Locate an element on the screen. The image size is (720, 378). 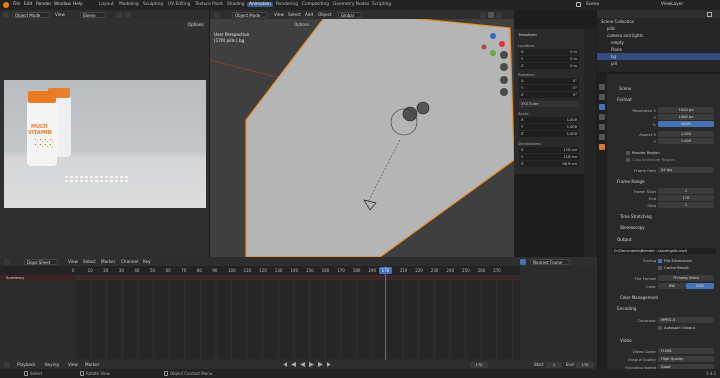
file-format-dropdown: FFmpeg Video is located at coordinates (686, 278).